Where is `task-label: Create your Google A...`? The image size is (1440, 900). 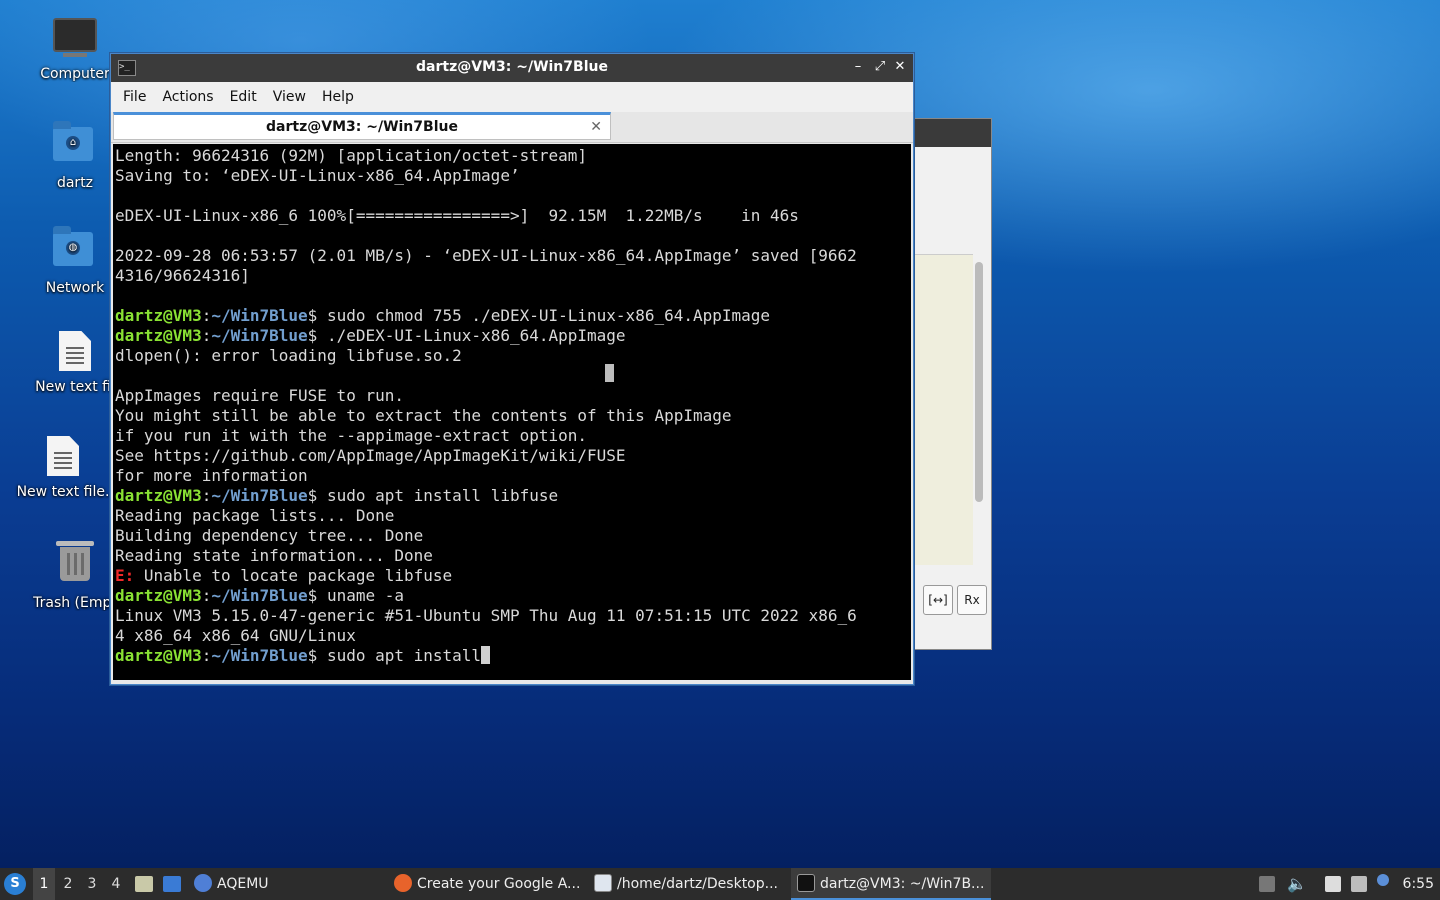 task-label: Create your Google A... is located at coordinates (499, 884).